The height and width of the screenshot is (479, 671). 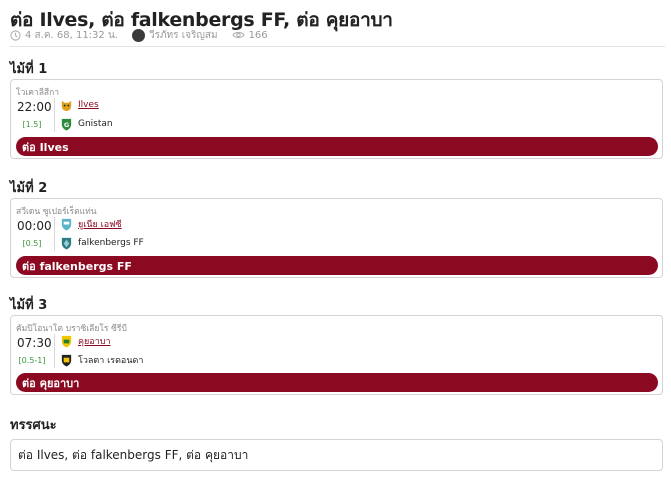 I want to click on away-team: G Gnistan, so click(x=86, y=124).